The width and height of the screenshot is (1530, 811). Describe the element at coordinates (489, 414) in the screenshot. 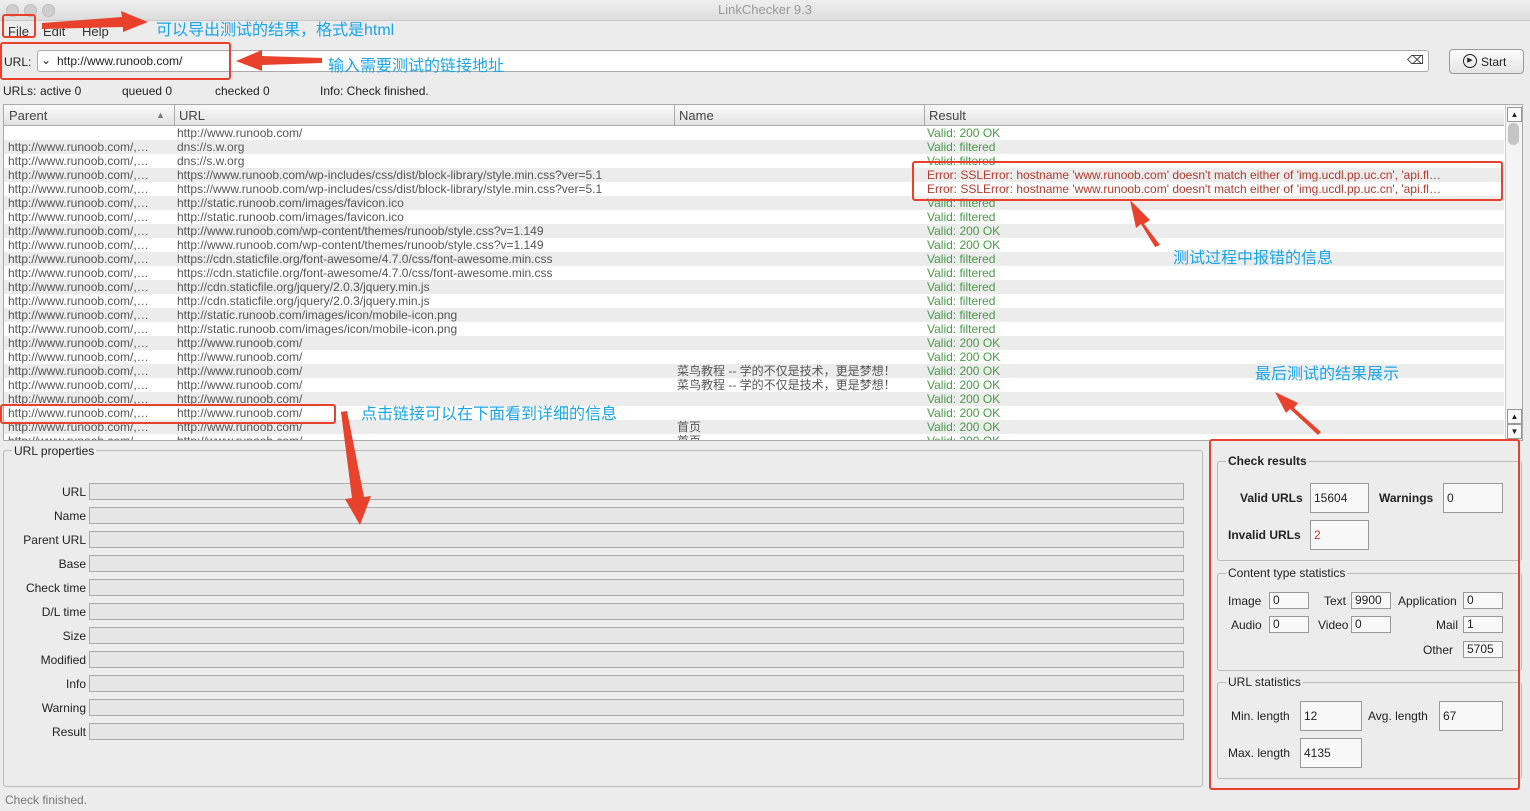

I see `annotation-click-row: 点击链接可以在下面看到详细的信息` at that location.